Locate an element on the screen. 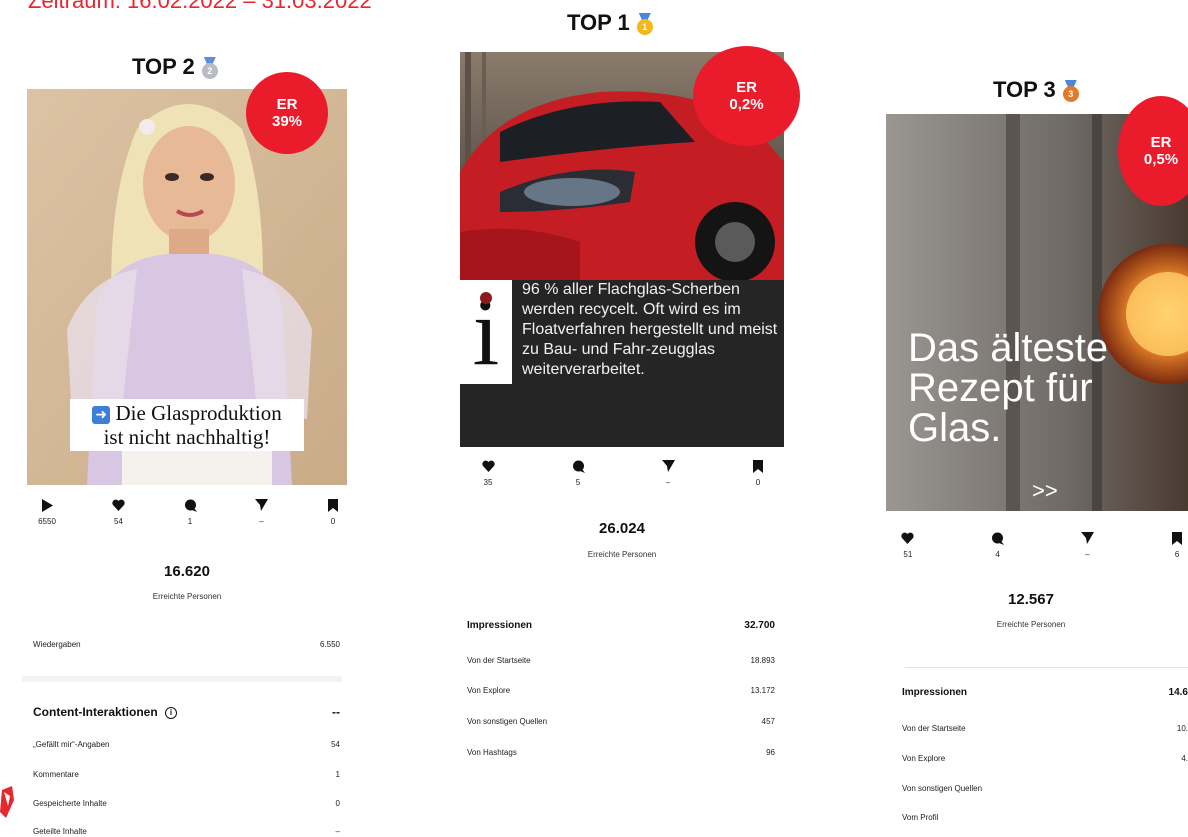 The height and width of the screenshot is (837, 1188). bronze-medal-icon: 3 is located at coordinates (1071, 91).